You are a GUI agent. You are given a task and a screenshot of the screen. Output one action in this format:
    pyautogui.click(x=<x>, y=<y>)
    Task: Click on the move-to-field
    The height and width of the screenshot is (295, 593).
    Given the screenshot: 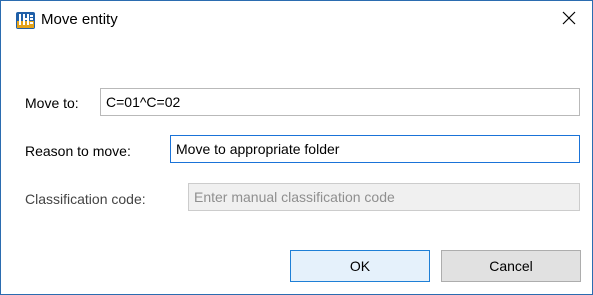 What is the action you would take?
    pyautogui.click(x=340, y=102)
    